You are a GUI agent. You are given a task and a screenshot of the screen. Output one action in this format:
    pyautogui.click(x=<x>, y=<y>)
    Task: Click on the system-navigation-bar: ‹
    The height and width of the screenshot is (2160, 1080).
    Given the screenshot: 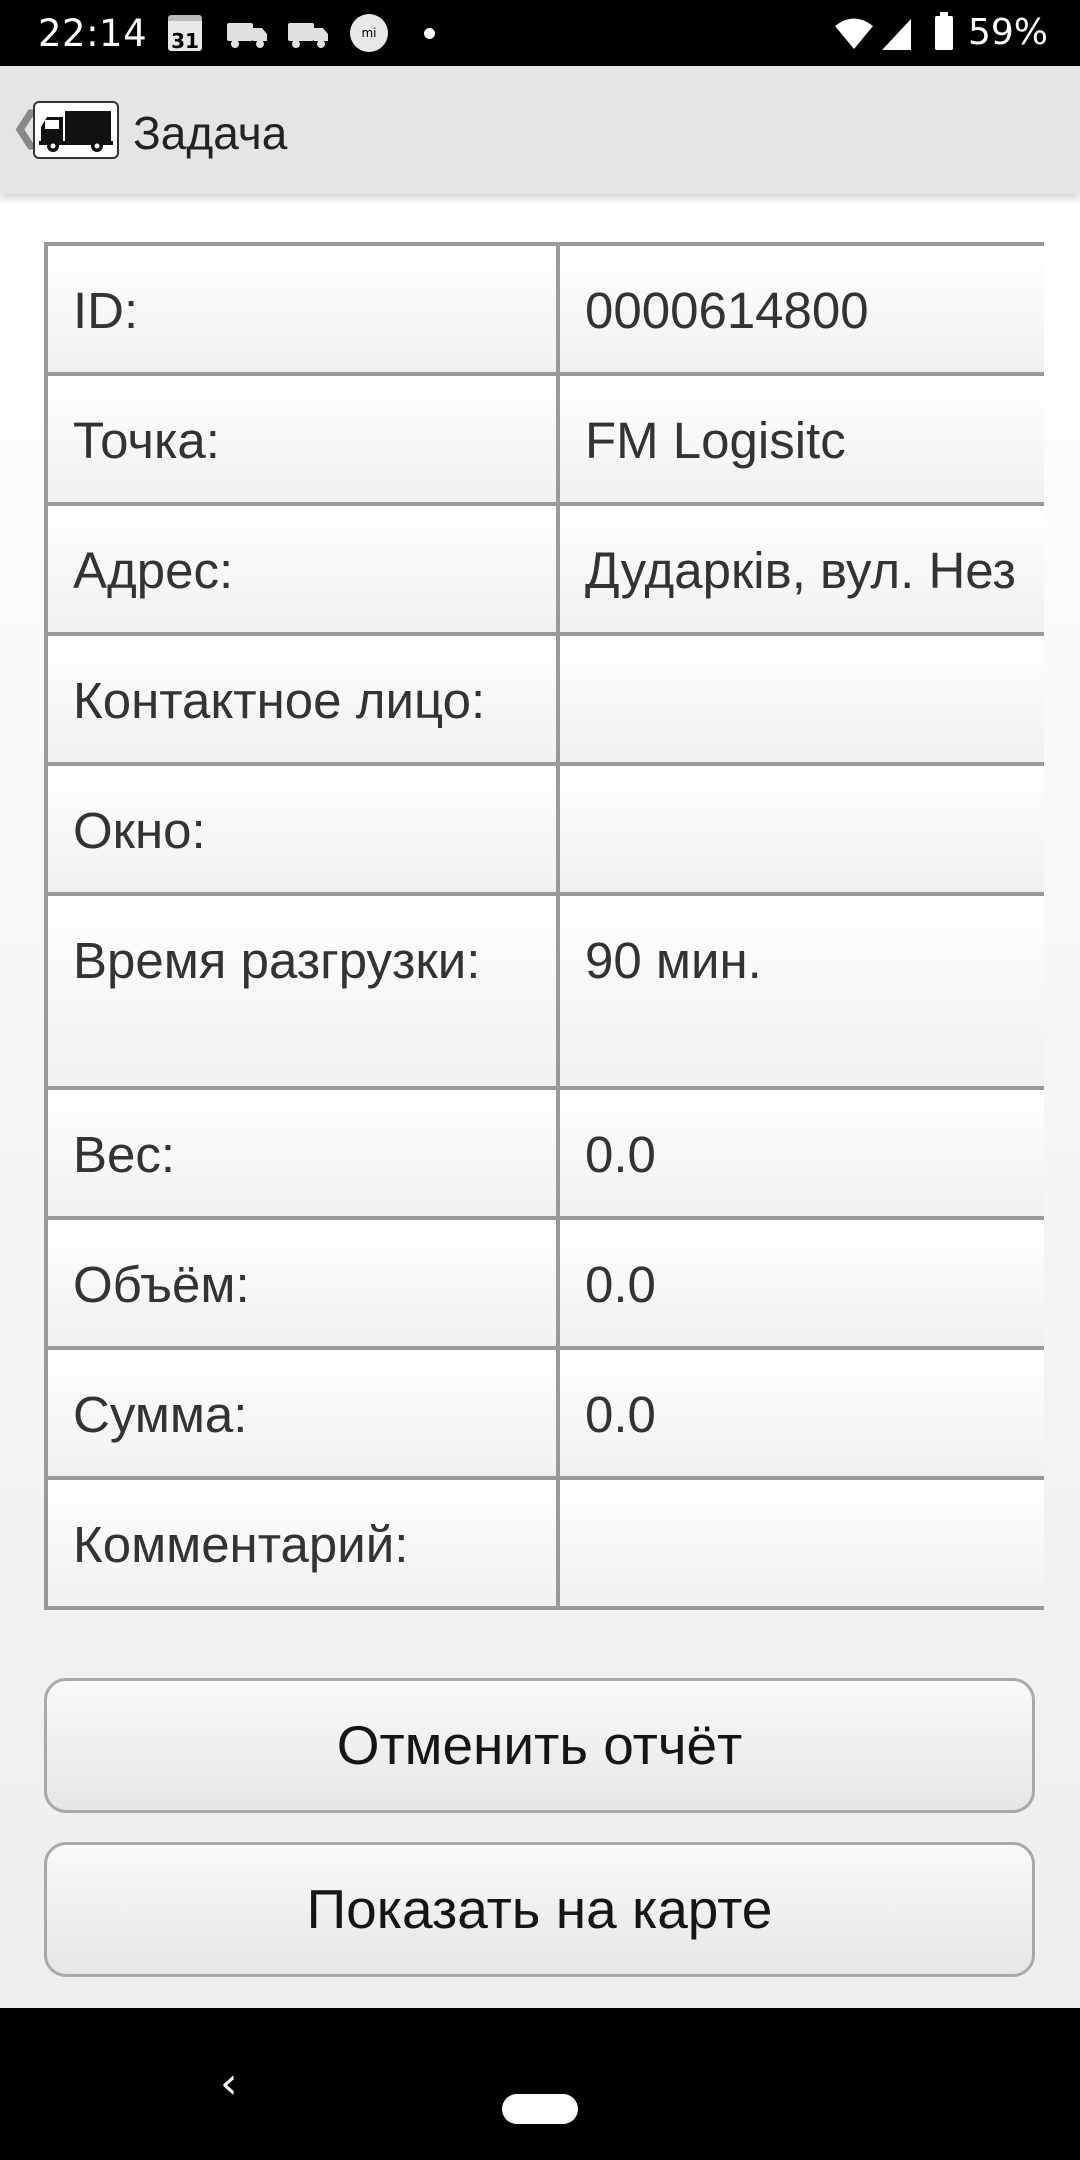 What is the action you would take?
    pyautogui.click(x=540, y=2084)
    